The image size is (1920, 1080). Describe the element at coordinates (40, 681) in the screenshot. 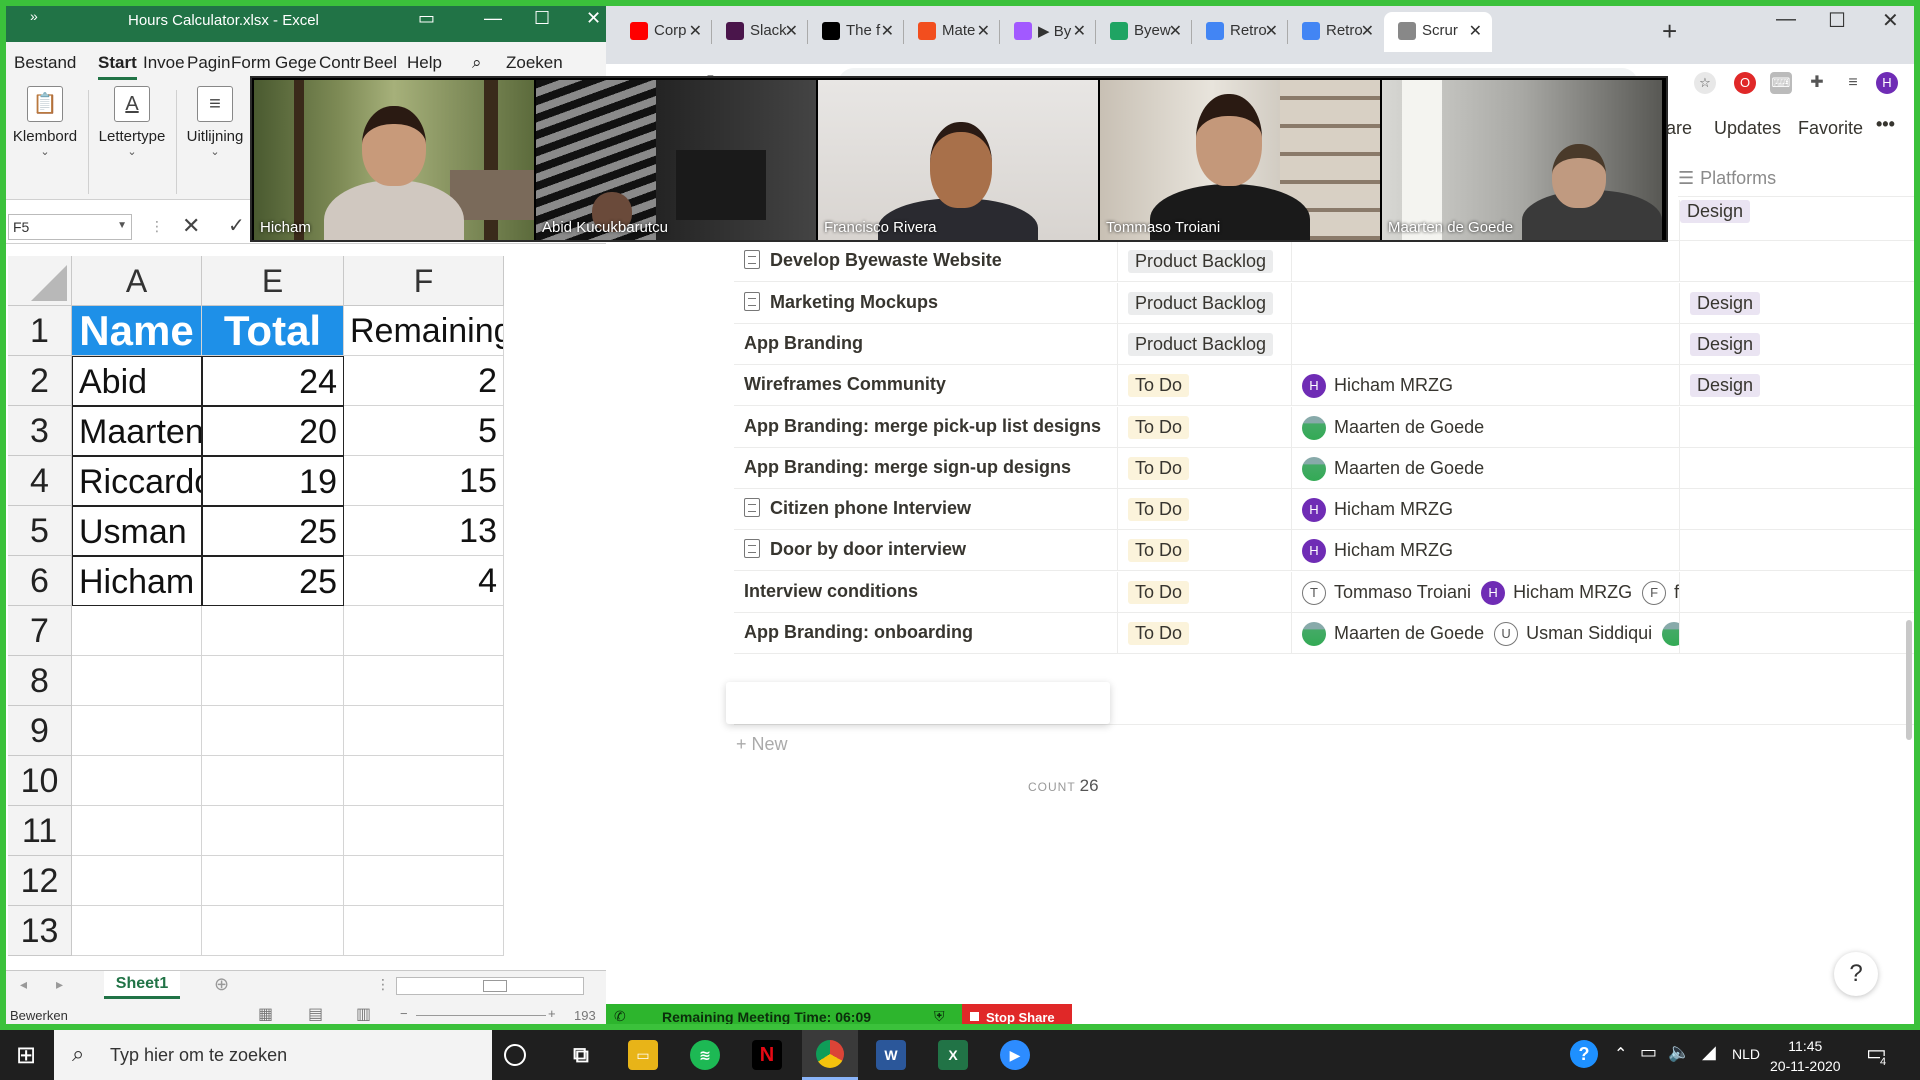

I see `row-header: 8` at that location.